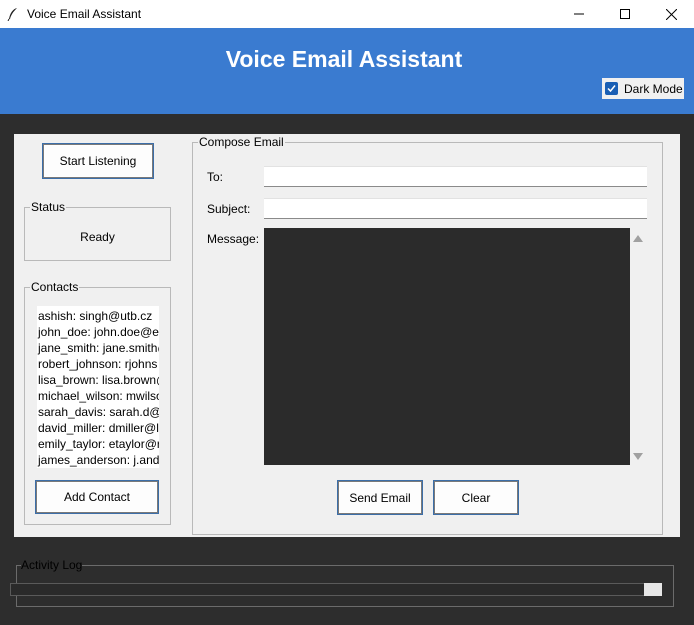  Describe the element at coordinates (476, 497) in the screenshot. I see `clear-button: Clear` at that location.